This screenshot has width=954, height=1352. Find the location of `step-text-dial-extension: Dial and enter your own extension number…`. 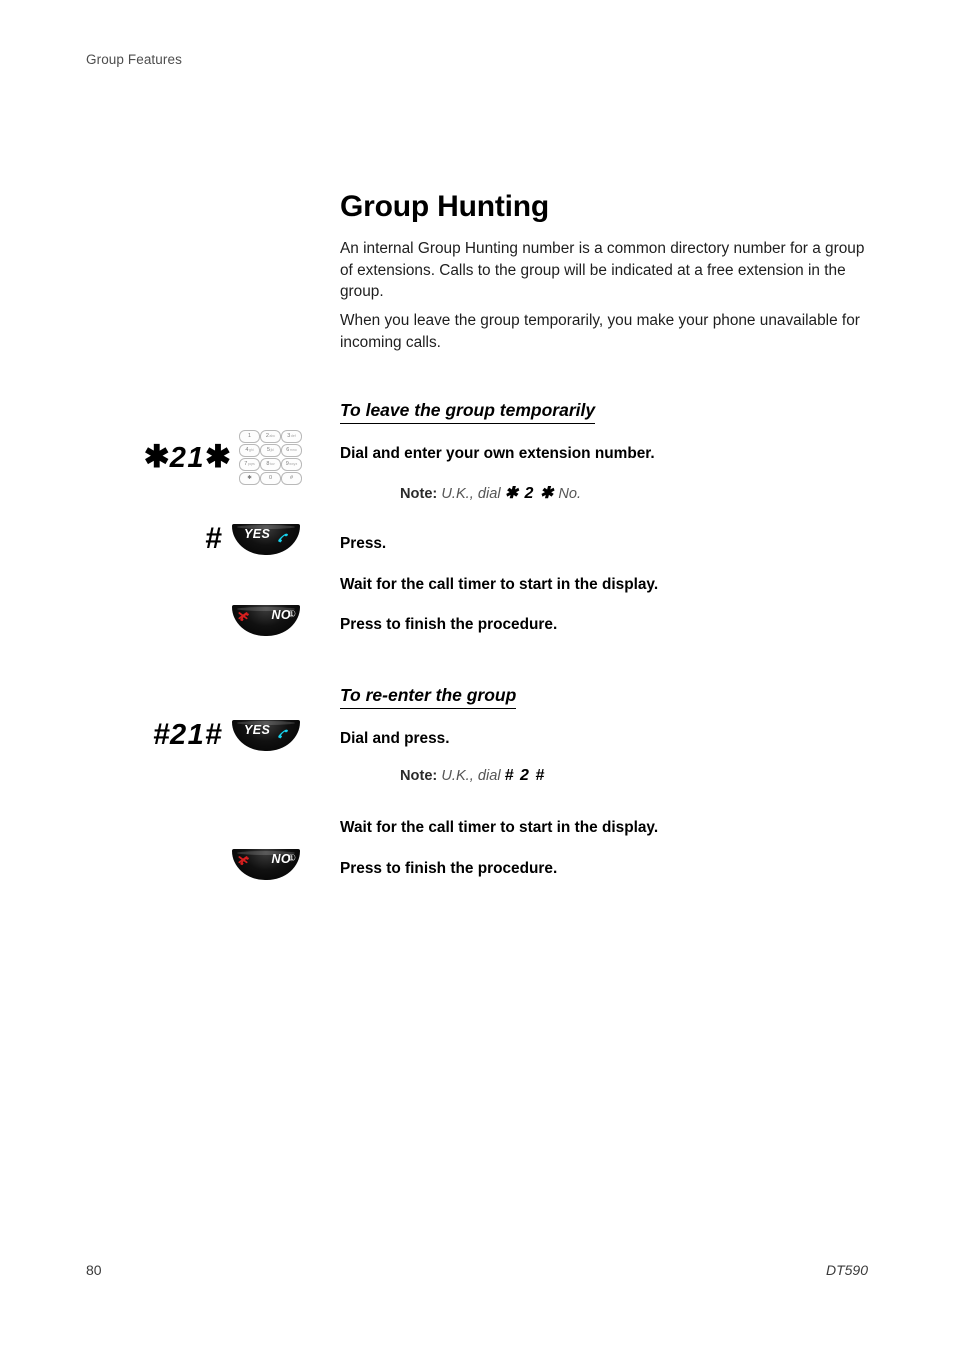

step-text-dial-extension: Dial and enter your own extension number… is located at coordinates (497, 453).